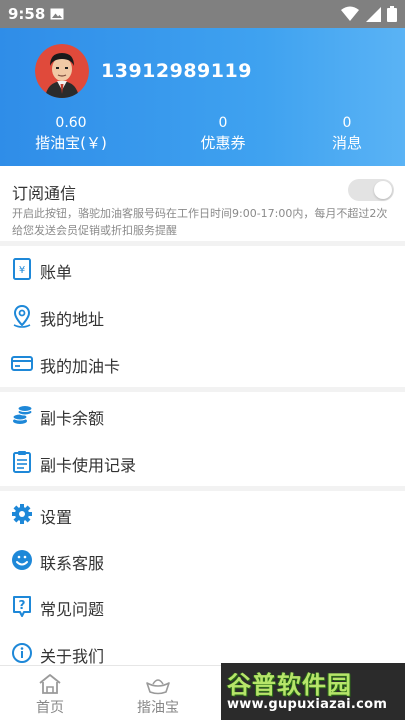  Describe the element at coordinates (202, 269) in the screenshot. I see `menu-item-bill: ¥ 账单` at that location.